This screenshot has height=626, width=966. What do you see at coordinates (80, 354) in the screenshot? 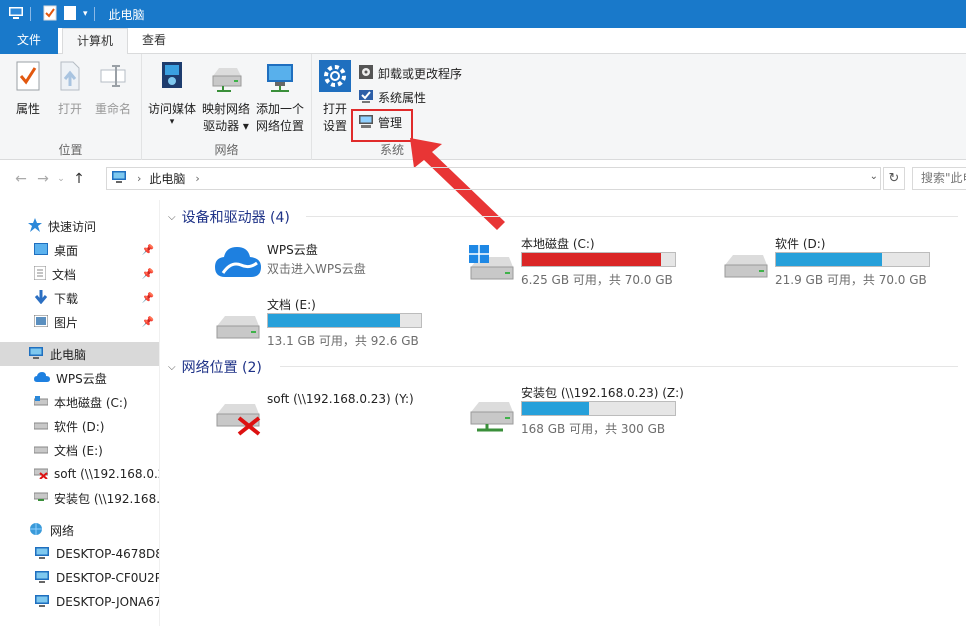
I see `sidebar-item-this-pc: 此电脑` at bounding box center [80, 354].